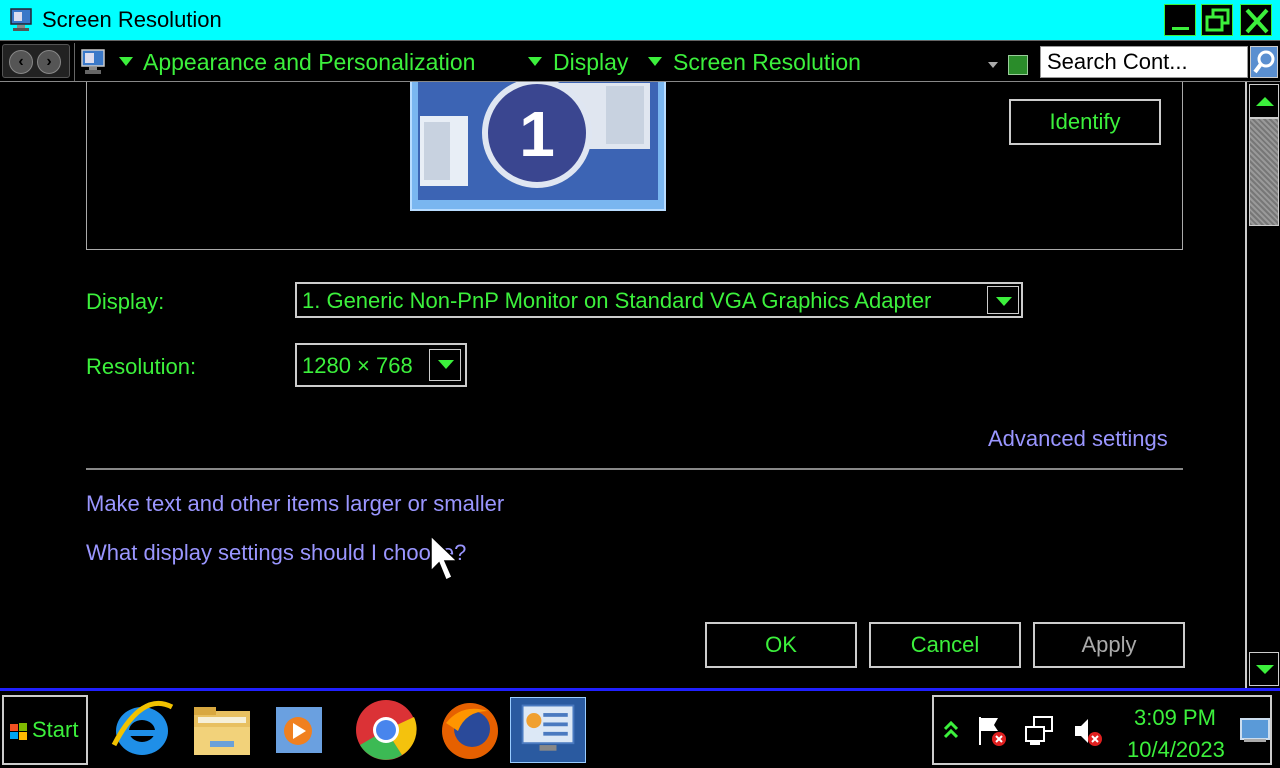 The height and width of the screenshot is (768, 1280). I want to click on chrome-icon, so click(386, 730).